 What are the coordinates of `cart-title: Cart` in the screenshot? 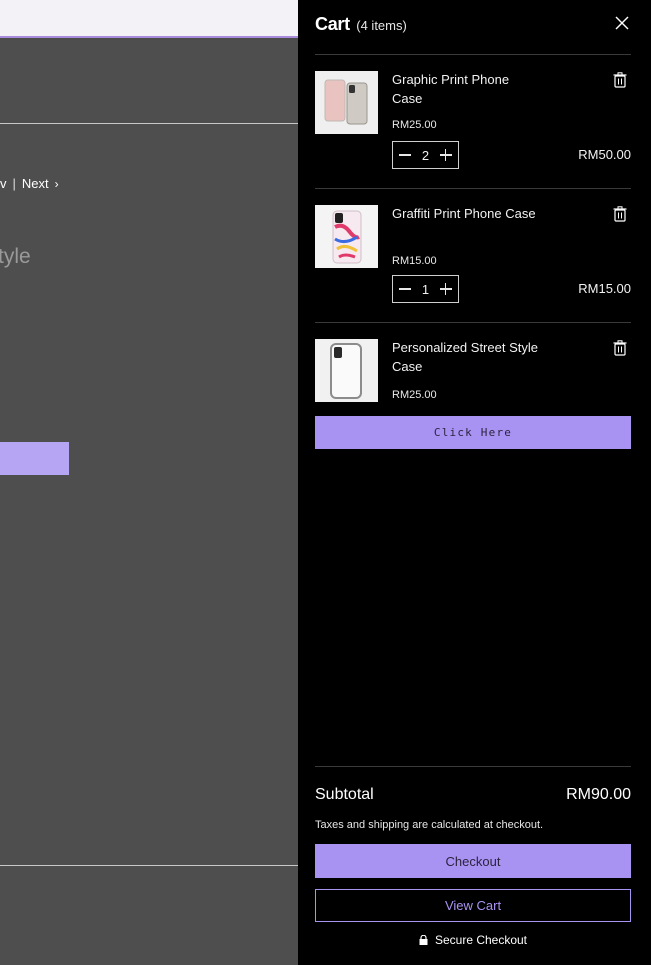 It's located at (332, 24).